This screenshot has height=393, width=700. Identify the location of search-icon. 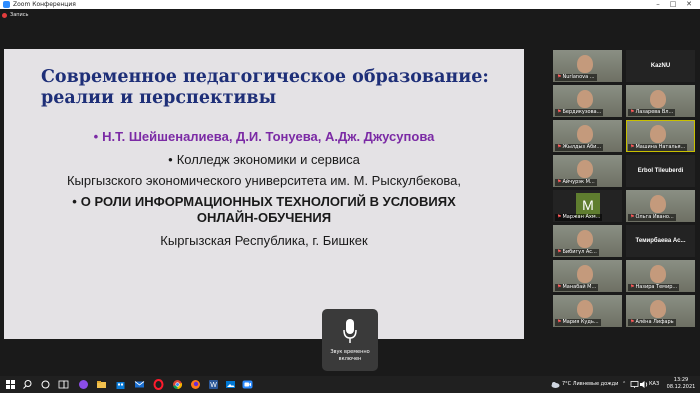
(27, 384).